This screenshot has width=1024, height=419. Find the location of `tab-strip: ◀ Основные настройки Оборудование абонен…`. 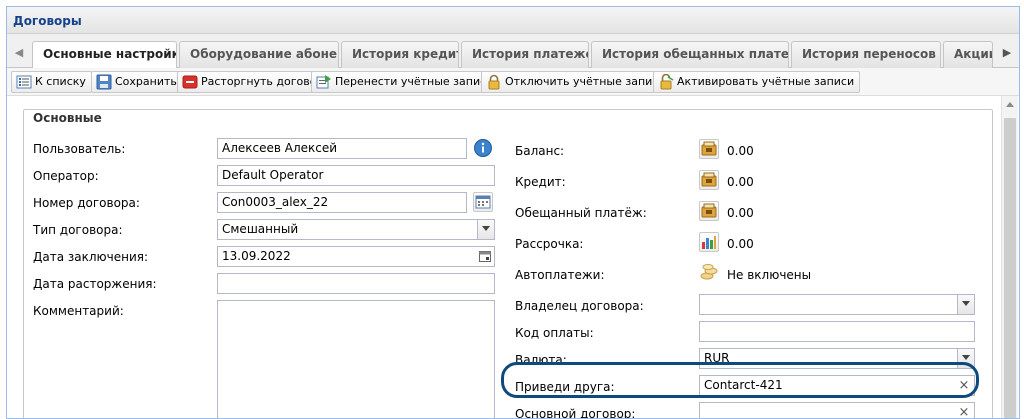

tab-strip: ◀ Основные настройки Оборудование абонен… is located at coordinates (513, 51).